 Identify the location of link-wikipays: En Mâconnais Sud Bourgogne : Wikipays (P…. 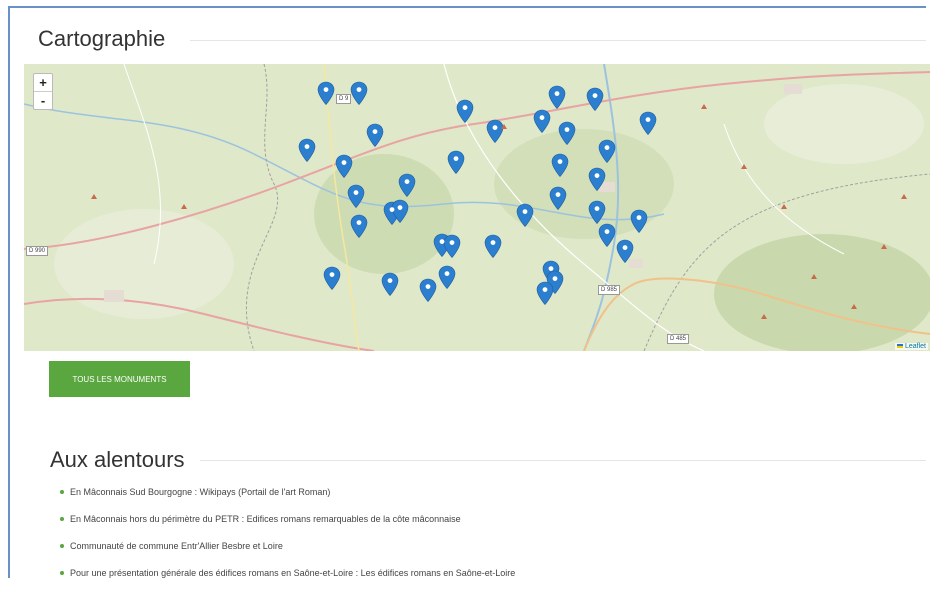
(200, 492).